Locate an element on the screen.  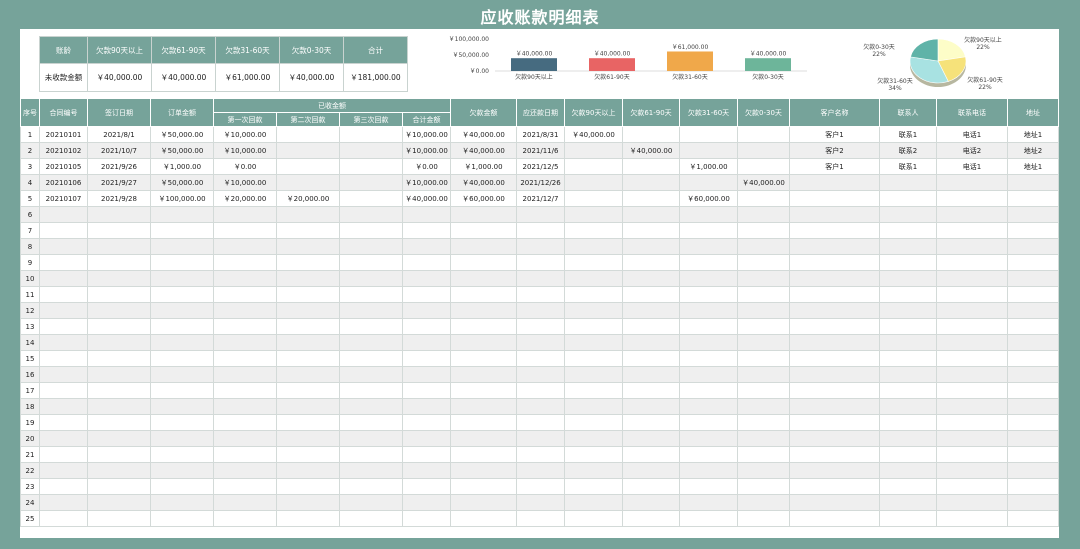
summary-header-cell: 账龄 is located at coordinates (63, 50).